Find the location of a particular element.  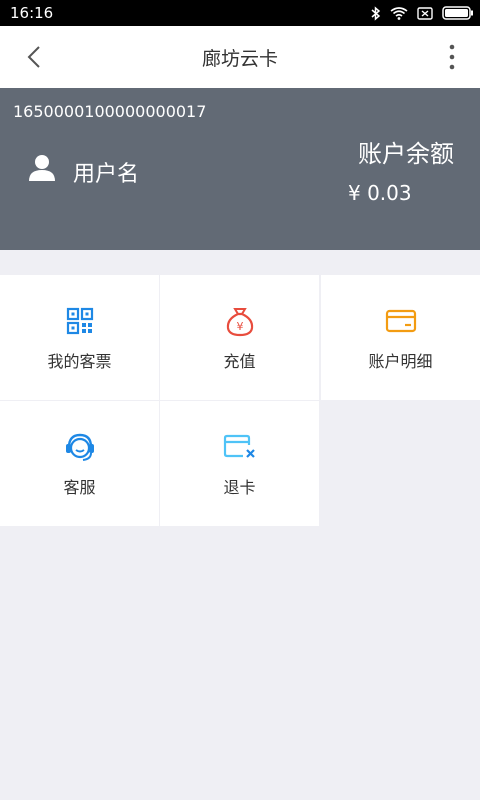

menu-item-my-tickets: 我的客票 is located at coordinates (79, 337).